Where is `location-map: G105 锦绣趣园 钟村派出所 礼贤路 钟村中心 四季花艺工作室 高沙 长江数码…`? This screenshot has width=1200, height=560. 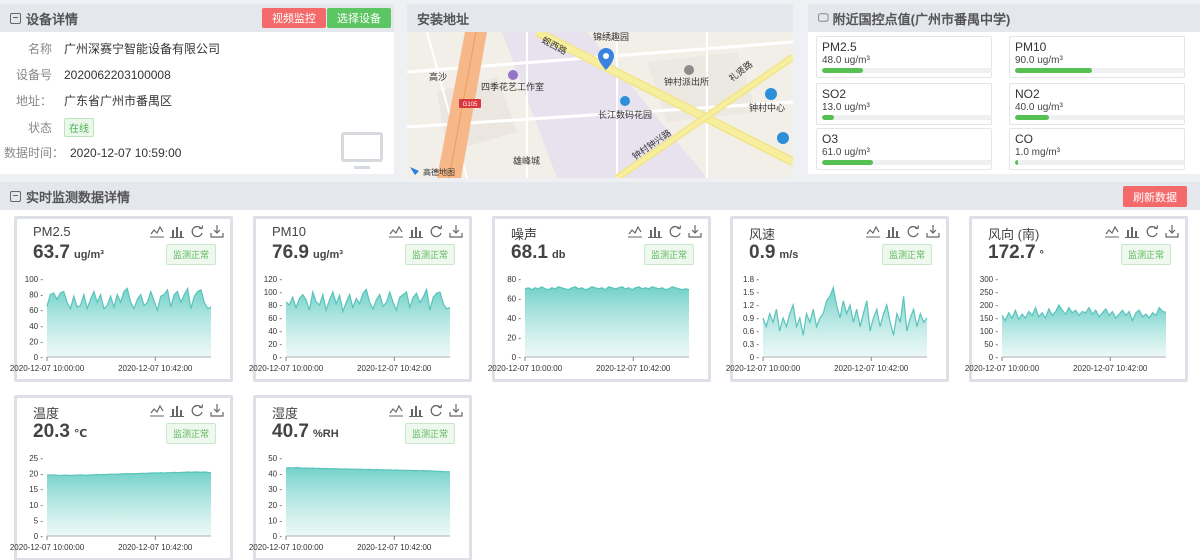
location-map: G105 锦绣趣园 钟村派出所 礼贤路 钟村中心 四季花艺工作室 高沙 长江数码… is located at coordinates (600, 105).